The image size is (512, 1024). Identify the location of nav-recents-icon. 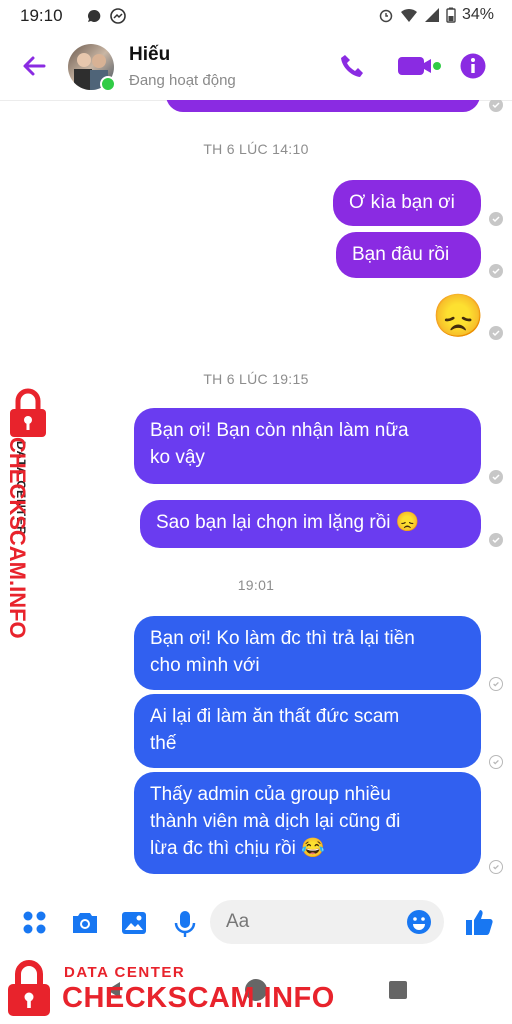
(398, 990).